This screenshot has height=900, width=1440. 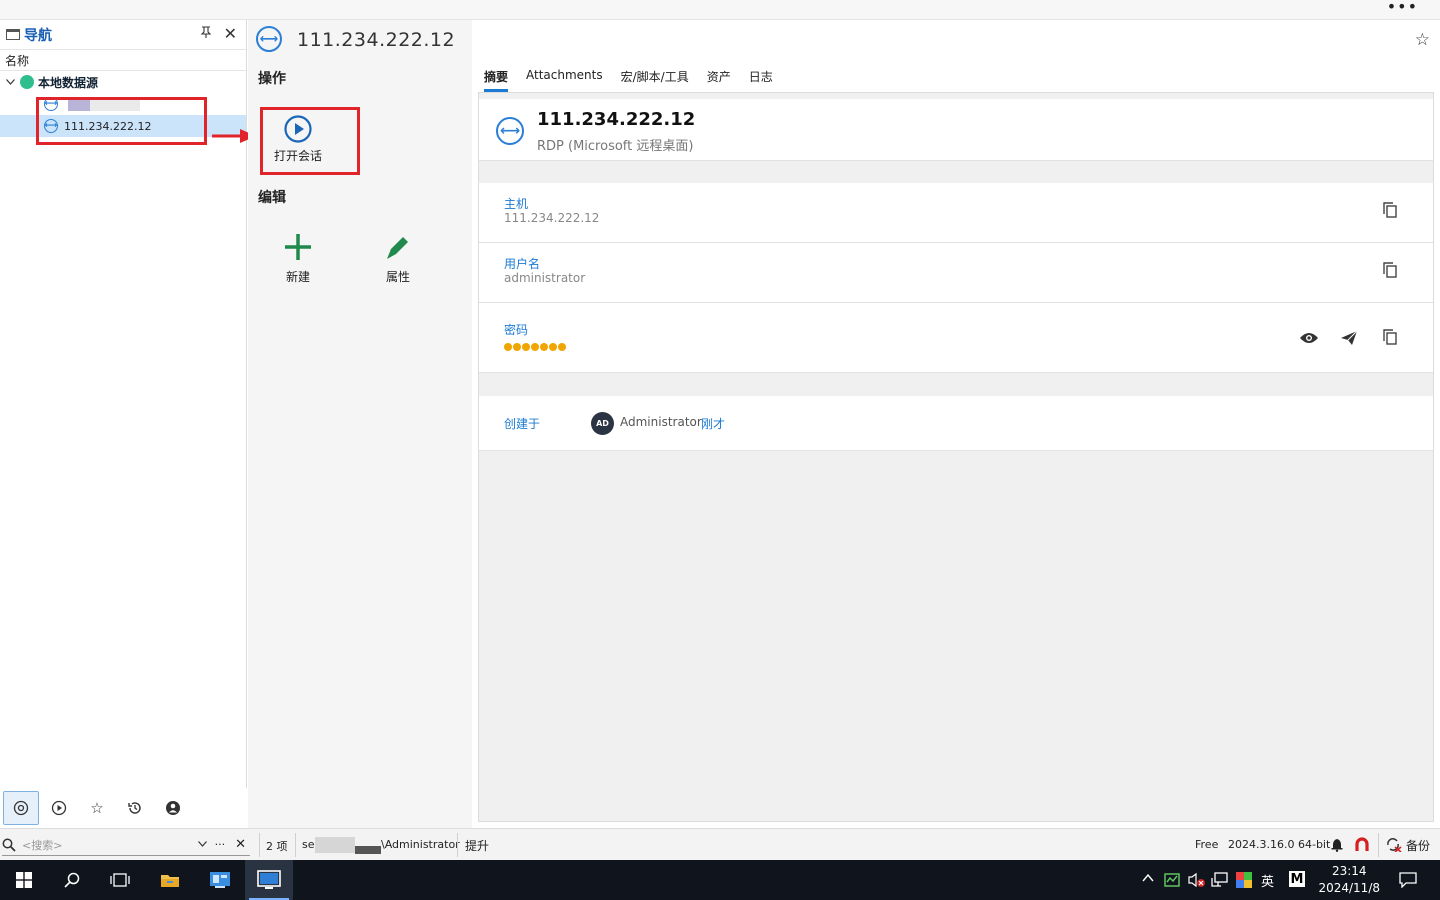 I want to click on license-label: Free, so click(x=1207, y=844).